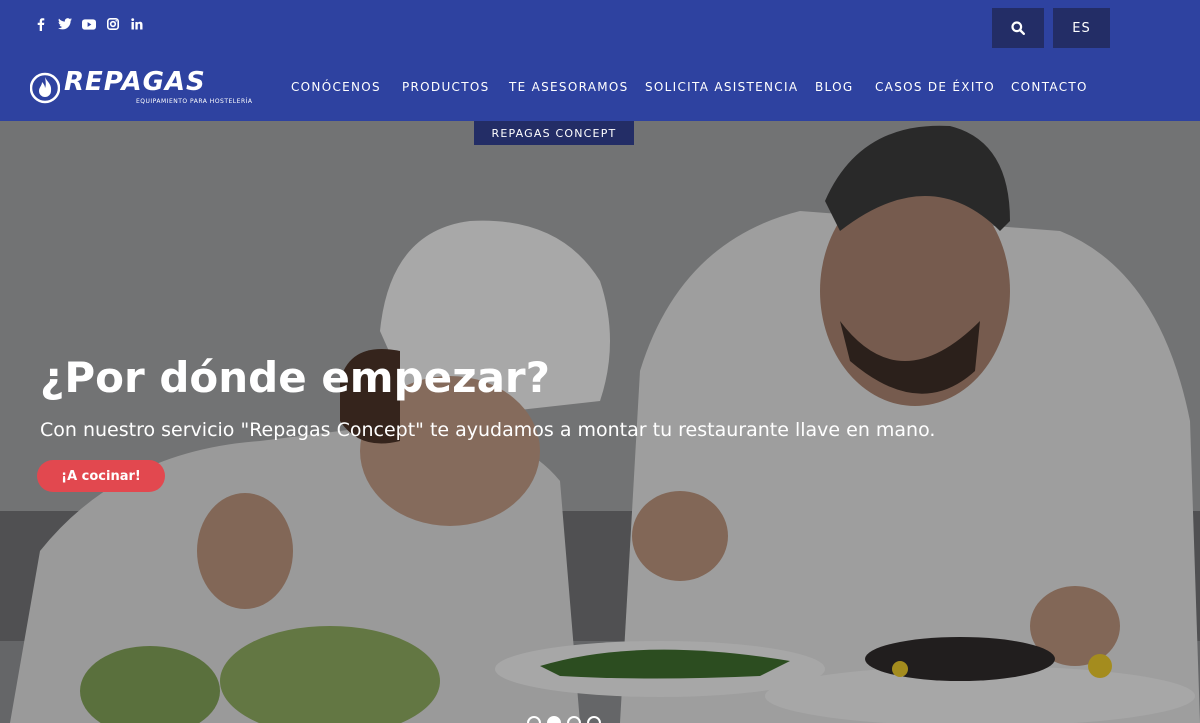 The image size is (1200, 723). I want to click on linkedin-icon, so click(137, 24).